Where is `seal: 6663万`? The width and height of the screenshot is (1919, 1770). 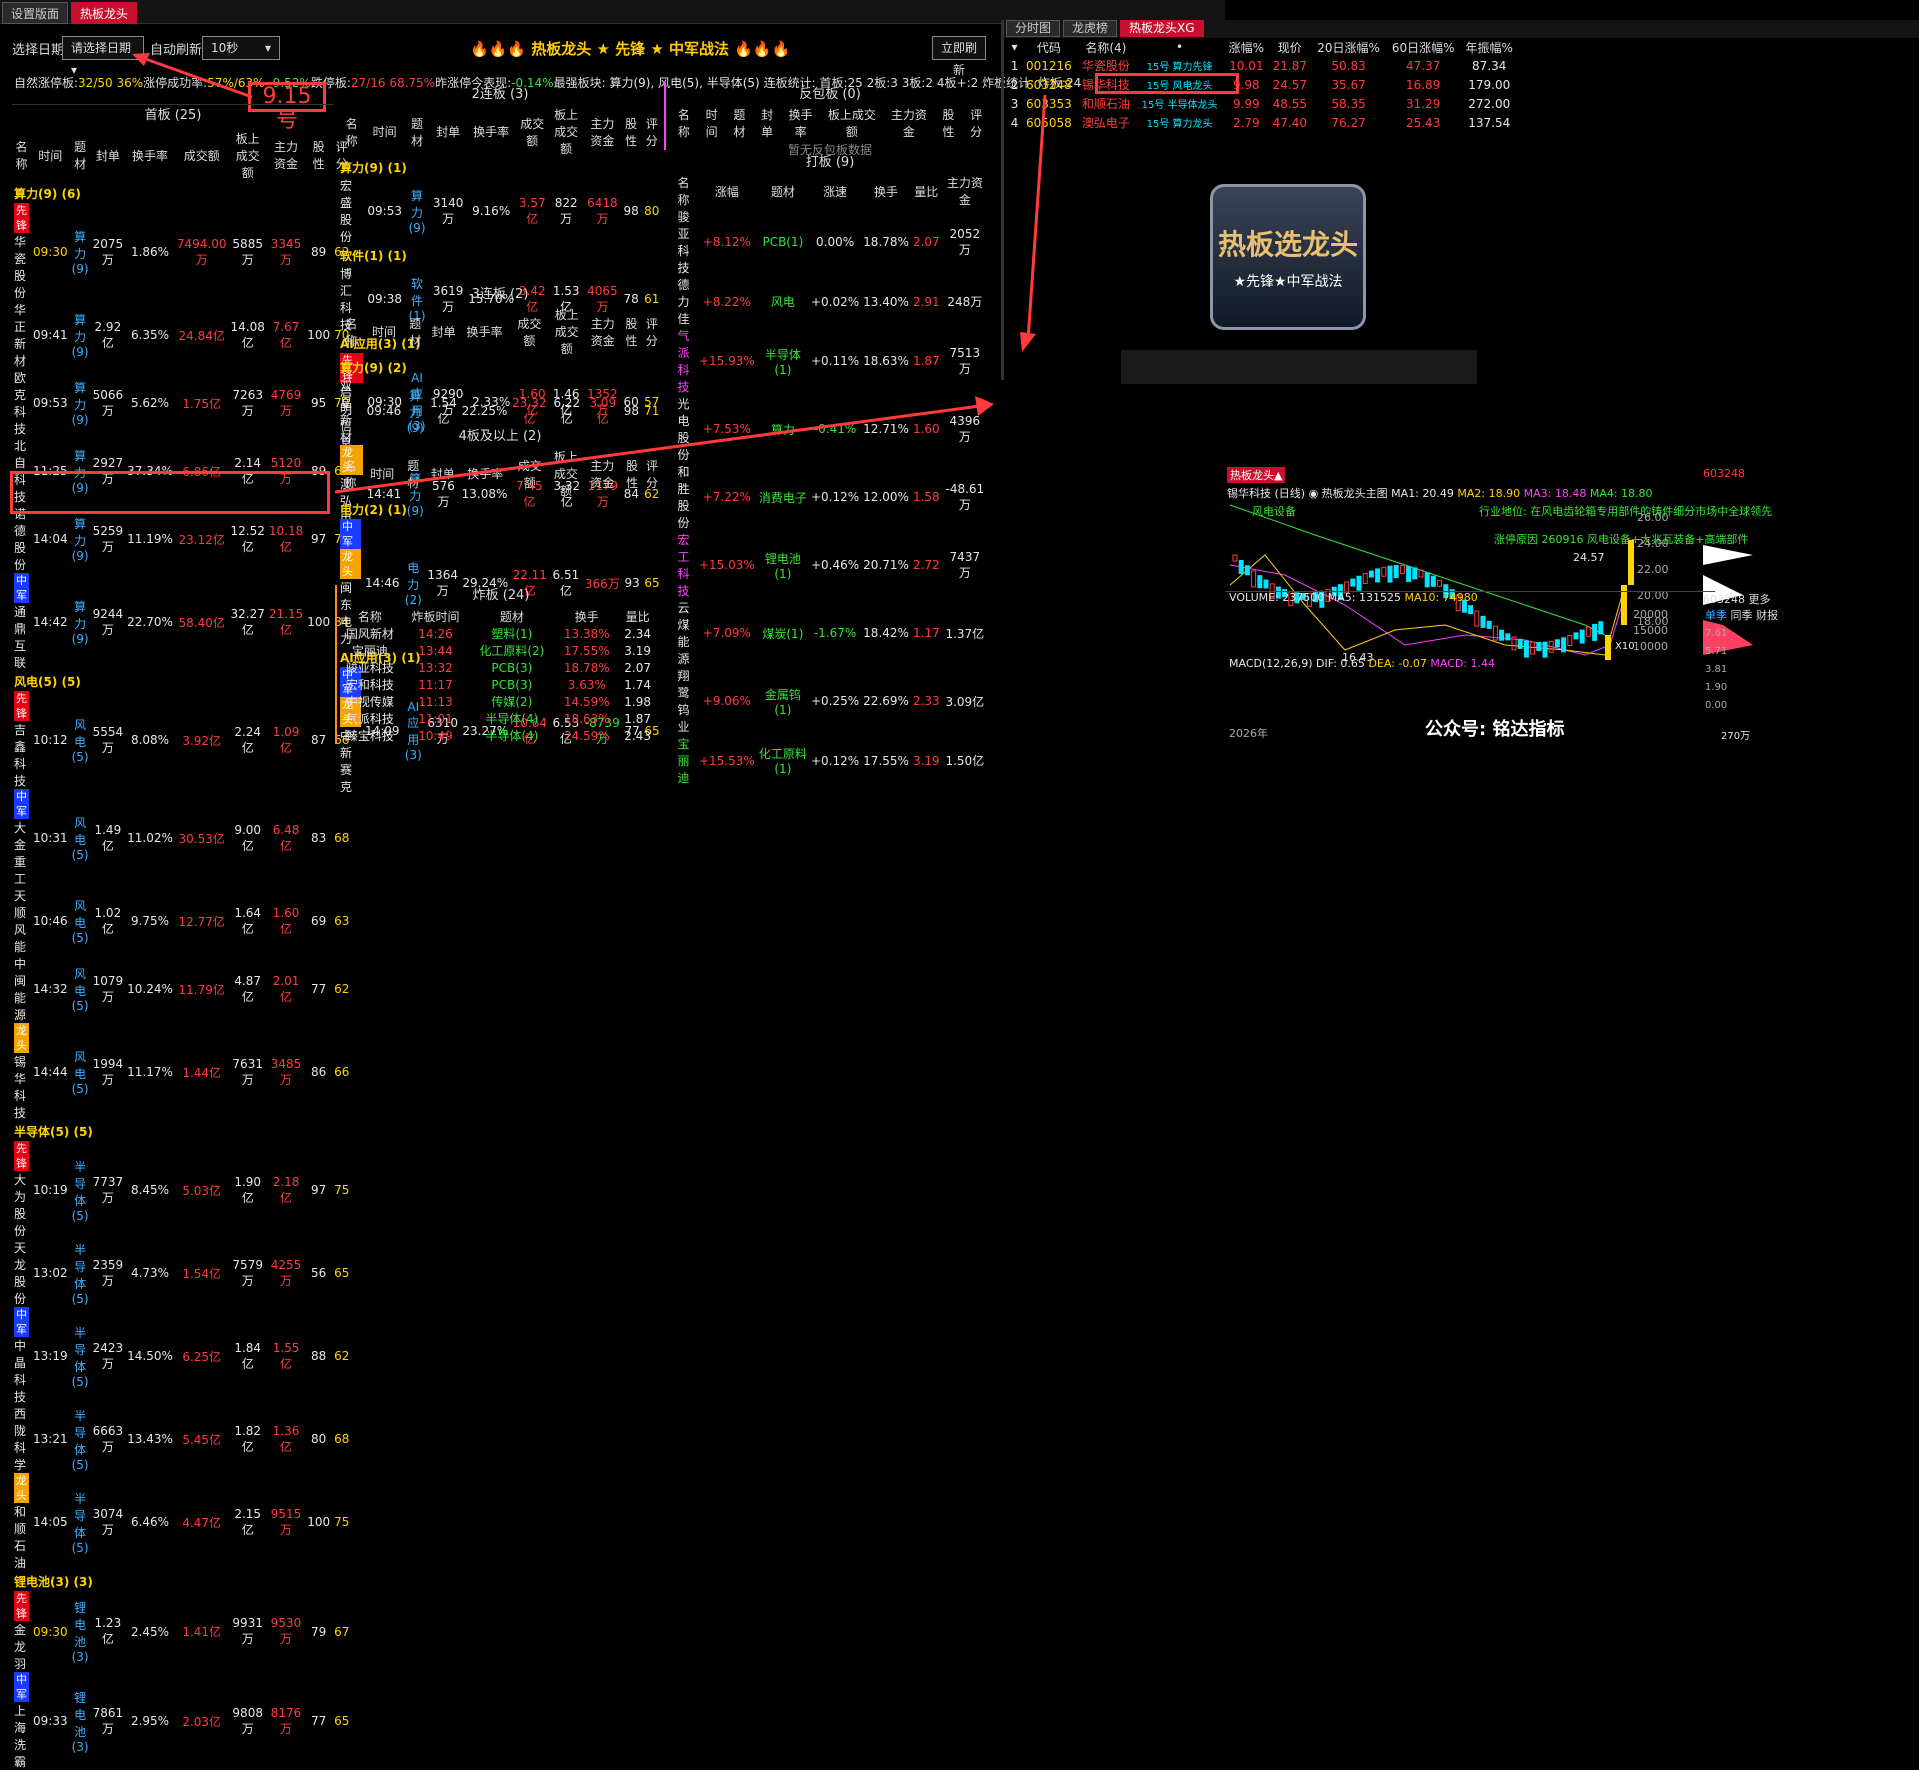 seal: 6663万 is located at coordinates (108, 1438).